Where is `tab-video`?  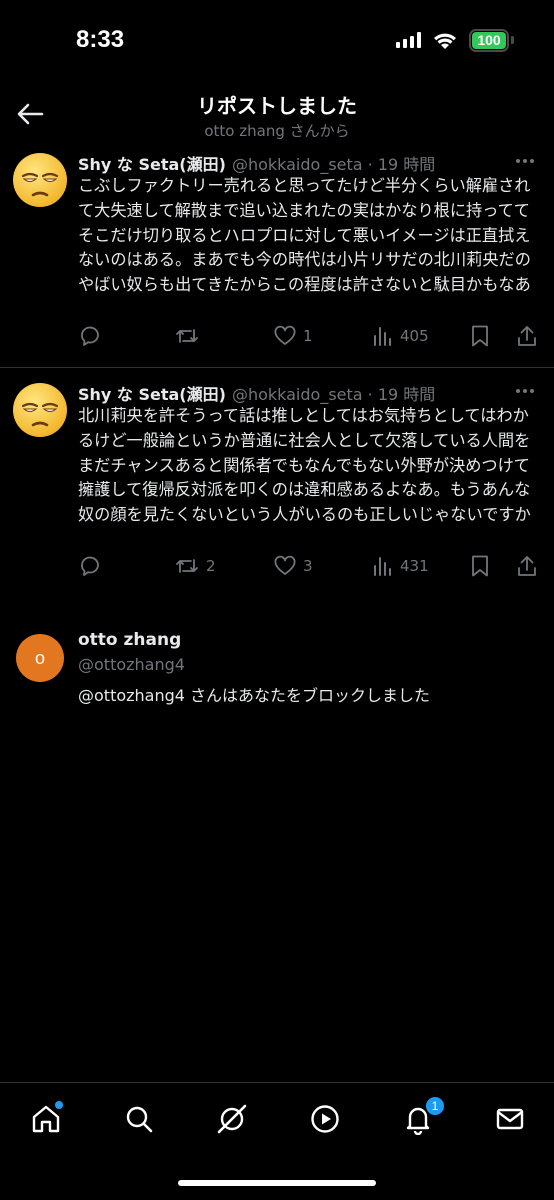
tab-video is located at coordinates (325, 1119).